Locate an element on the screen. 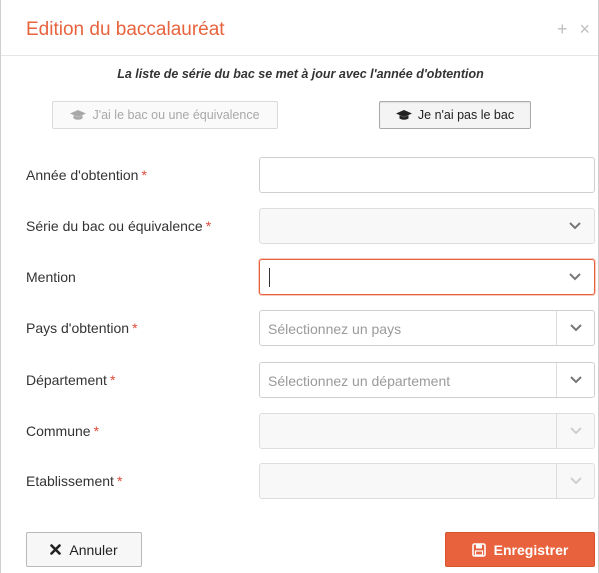 This screenshot has width=599, height=573. pays-label: Pays d'obtention * is located at coordinates (82, 328).